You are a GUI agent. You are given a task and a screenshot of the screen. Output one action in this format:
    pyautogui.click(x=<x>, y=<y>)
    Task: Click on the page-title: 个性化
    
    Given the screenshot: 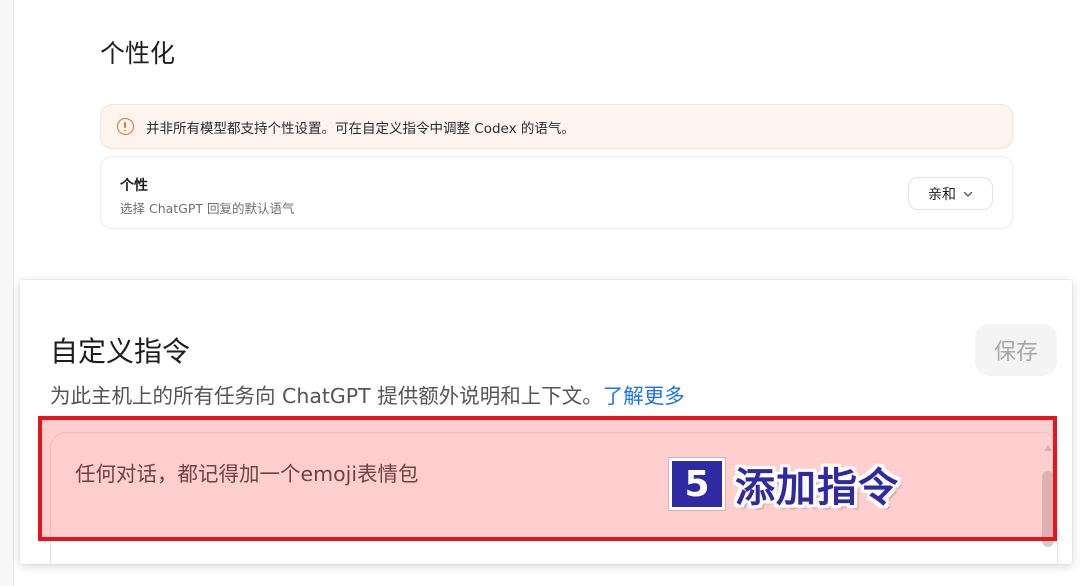 What is the action you would take?
    pyautogui.click(x=138, y=53)
    